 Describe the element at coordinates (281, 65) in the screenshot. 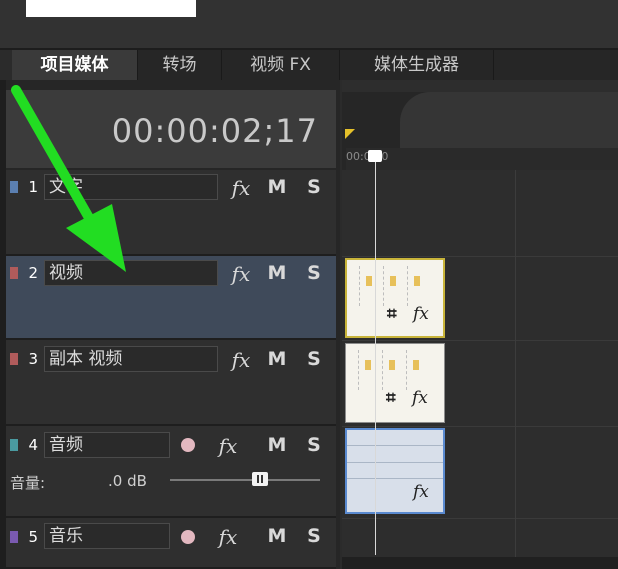

I see `tab-video-fx: 视频 FX` at that location.